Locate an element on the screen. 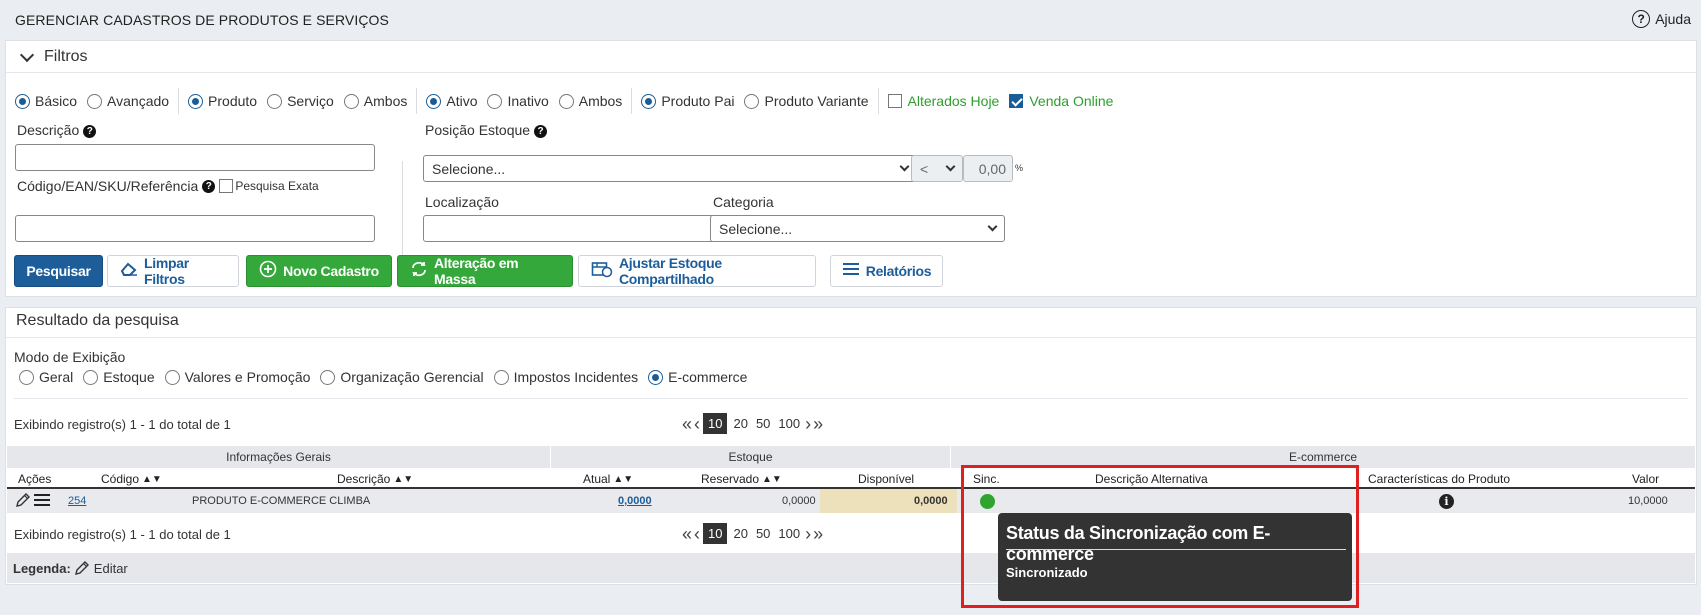 The height and width of the screenshot is (615, 1701). mode-valores: Valores e Promoção is located at coordinates (237, 377).